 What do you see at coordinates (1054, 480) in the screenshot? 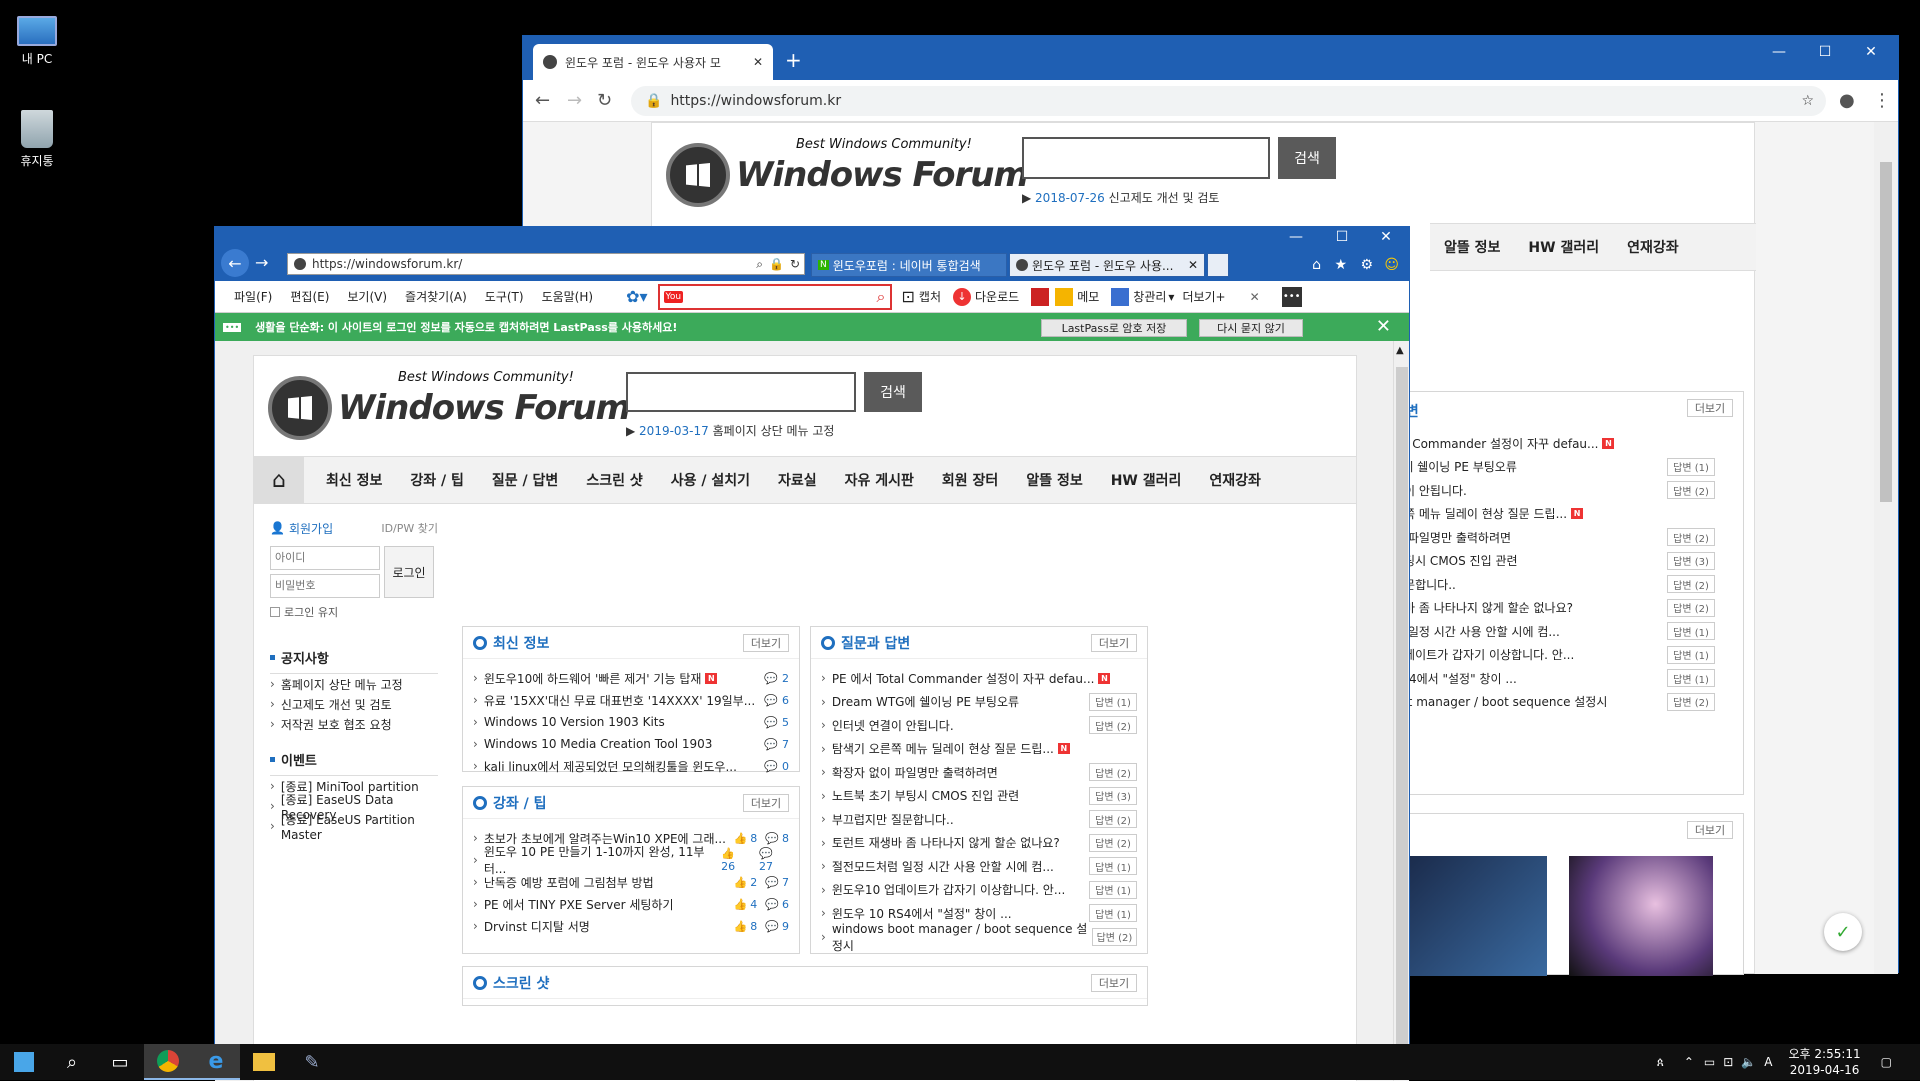
I see `nav-deals: 알뜰 정보` at bounding box center [1054, 480].